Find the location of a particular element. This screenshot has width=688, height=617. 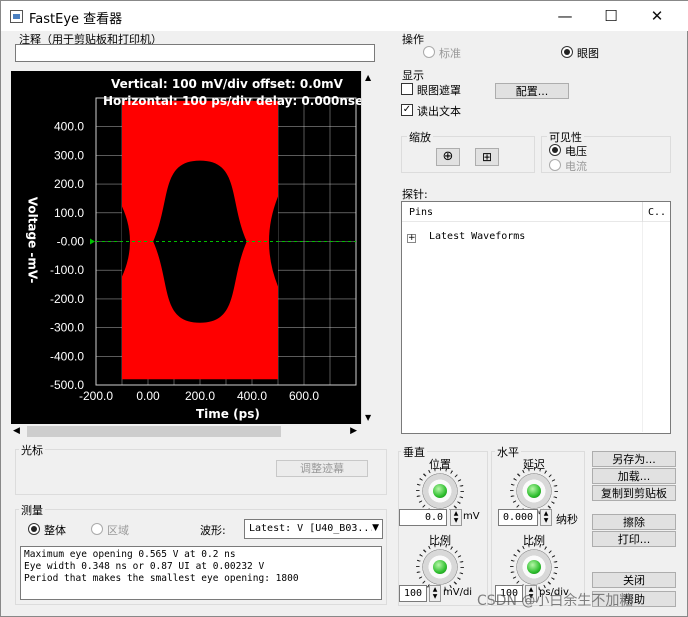

probe-label: 探针: is located at coordinates (415, 194).